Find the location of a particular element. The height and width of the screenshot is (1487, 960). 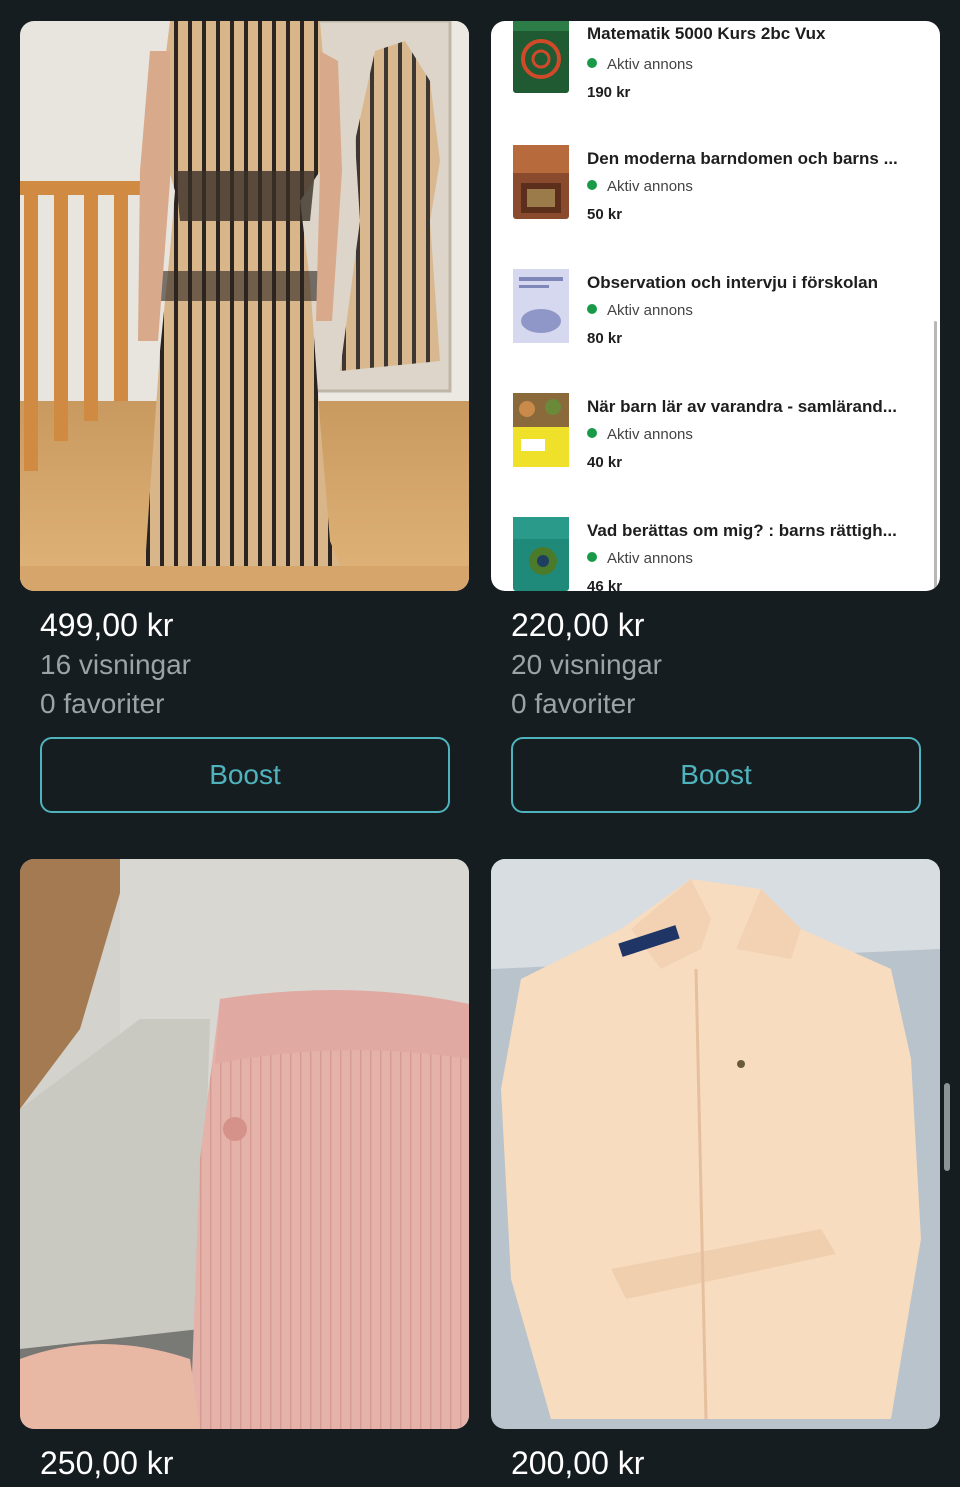

book-title: Observation och intervju i förskolan is located at coordinates (732, 282).